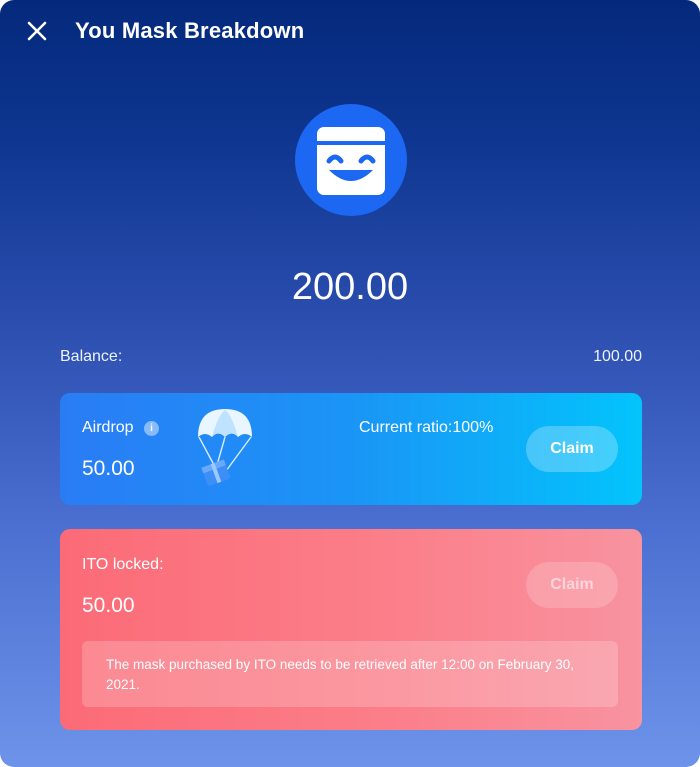 The image size is (700, 767). Describe the element at coordinates (426, 427) in the screenshot. I see `current-ratio: Current ratio:100%` at that location.